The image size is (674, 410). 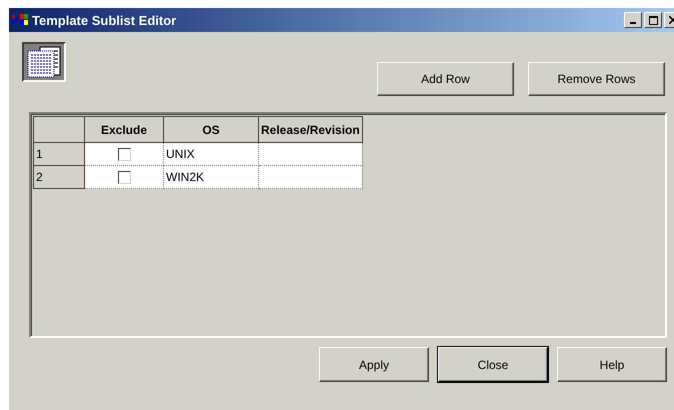 I want to click on corner-header, so click(x=59, y=129).